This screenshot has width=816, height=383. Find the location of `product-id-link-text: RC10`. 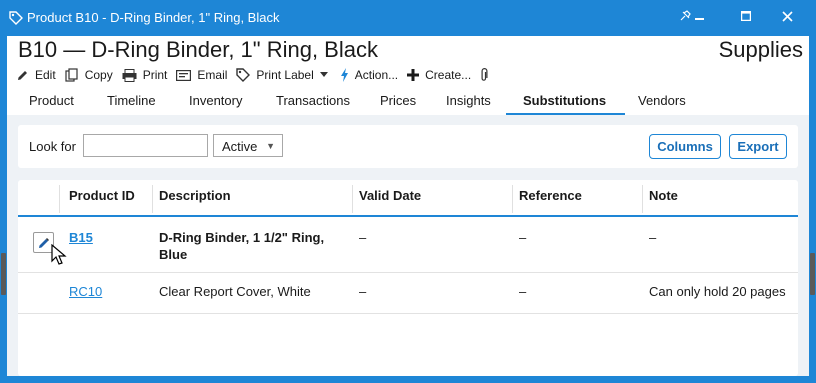

product-id-link-text: RC10 is located at coordinates (85, 291).